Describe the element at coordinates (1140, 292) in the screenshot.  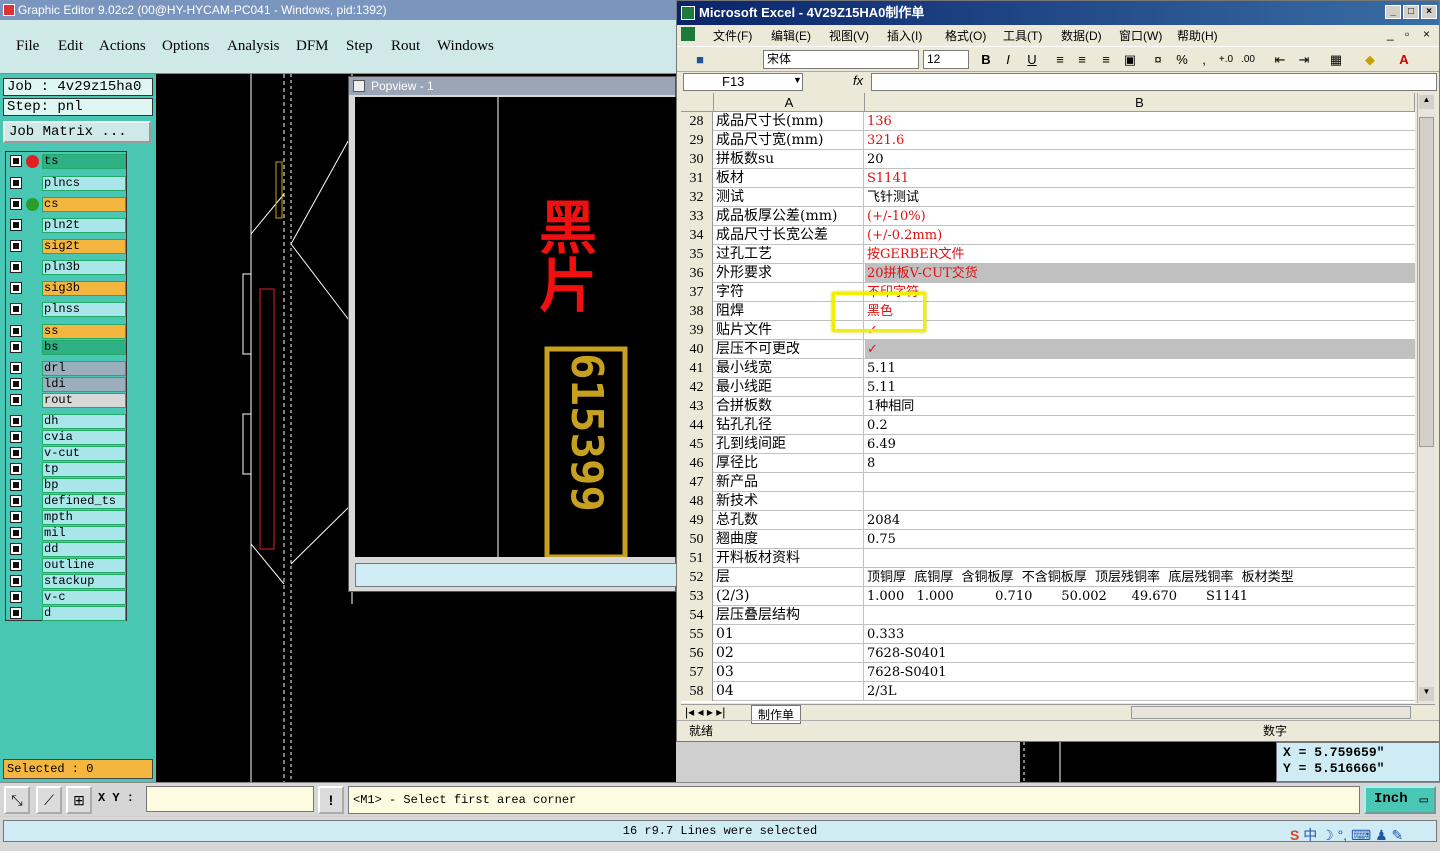
I see `cell-b: 不印字符` at that location.